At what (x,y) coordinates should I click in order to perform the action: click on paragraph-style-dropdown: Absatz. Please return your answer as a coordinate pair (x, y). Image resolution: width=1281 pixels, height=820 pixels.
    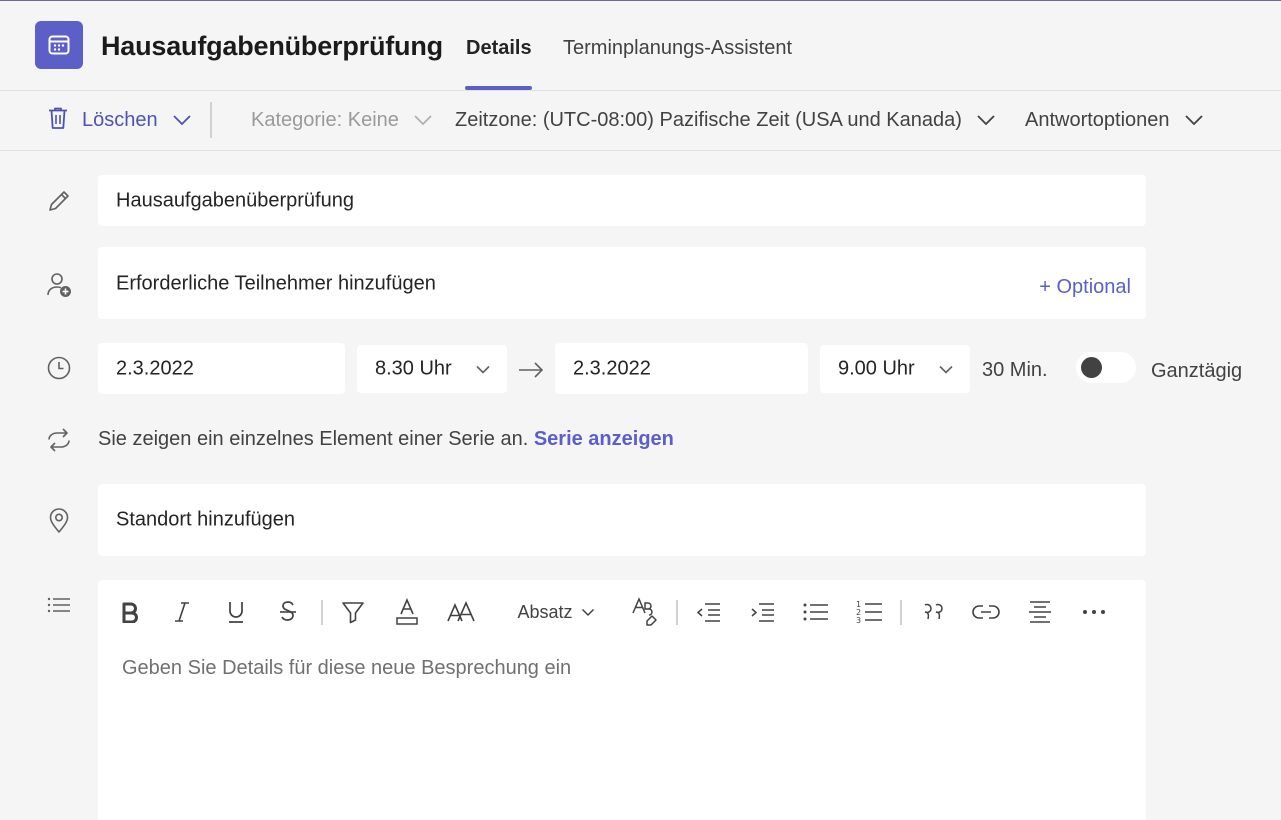
    Looking at the image, I should click on (556, 612).